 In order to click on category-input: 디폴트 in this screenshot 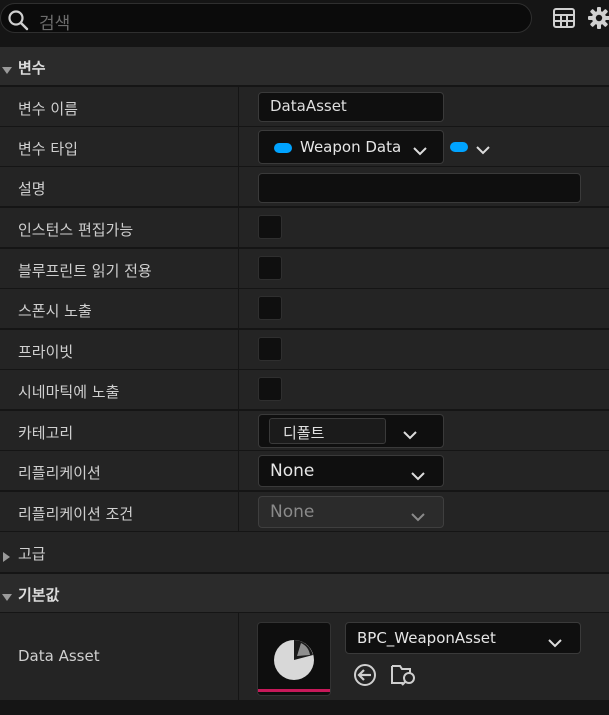, I will do `click(327, 431)`.